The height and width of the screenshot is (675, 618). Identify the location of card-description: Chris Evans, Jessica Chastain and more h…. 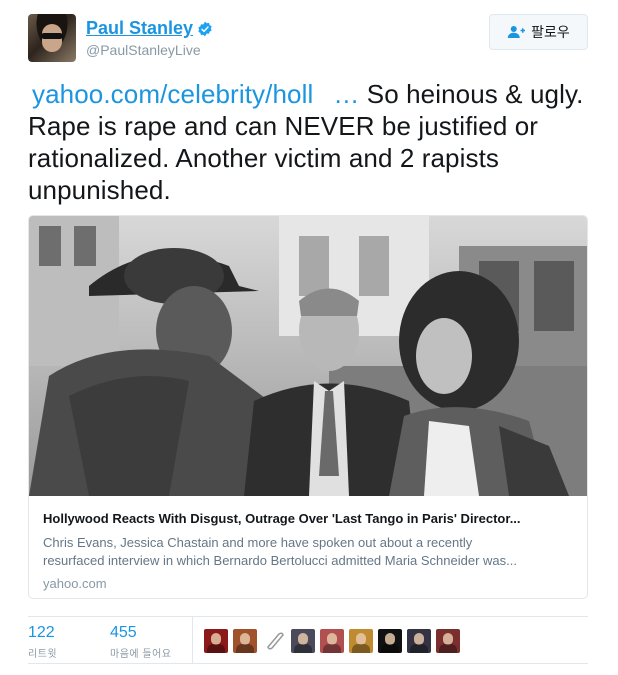
(309, 552).